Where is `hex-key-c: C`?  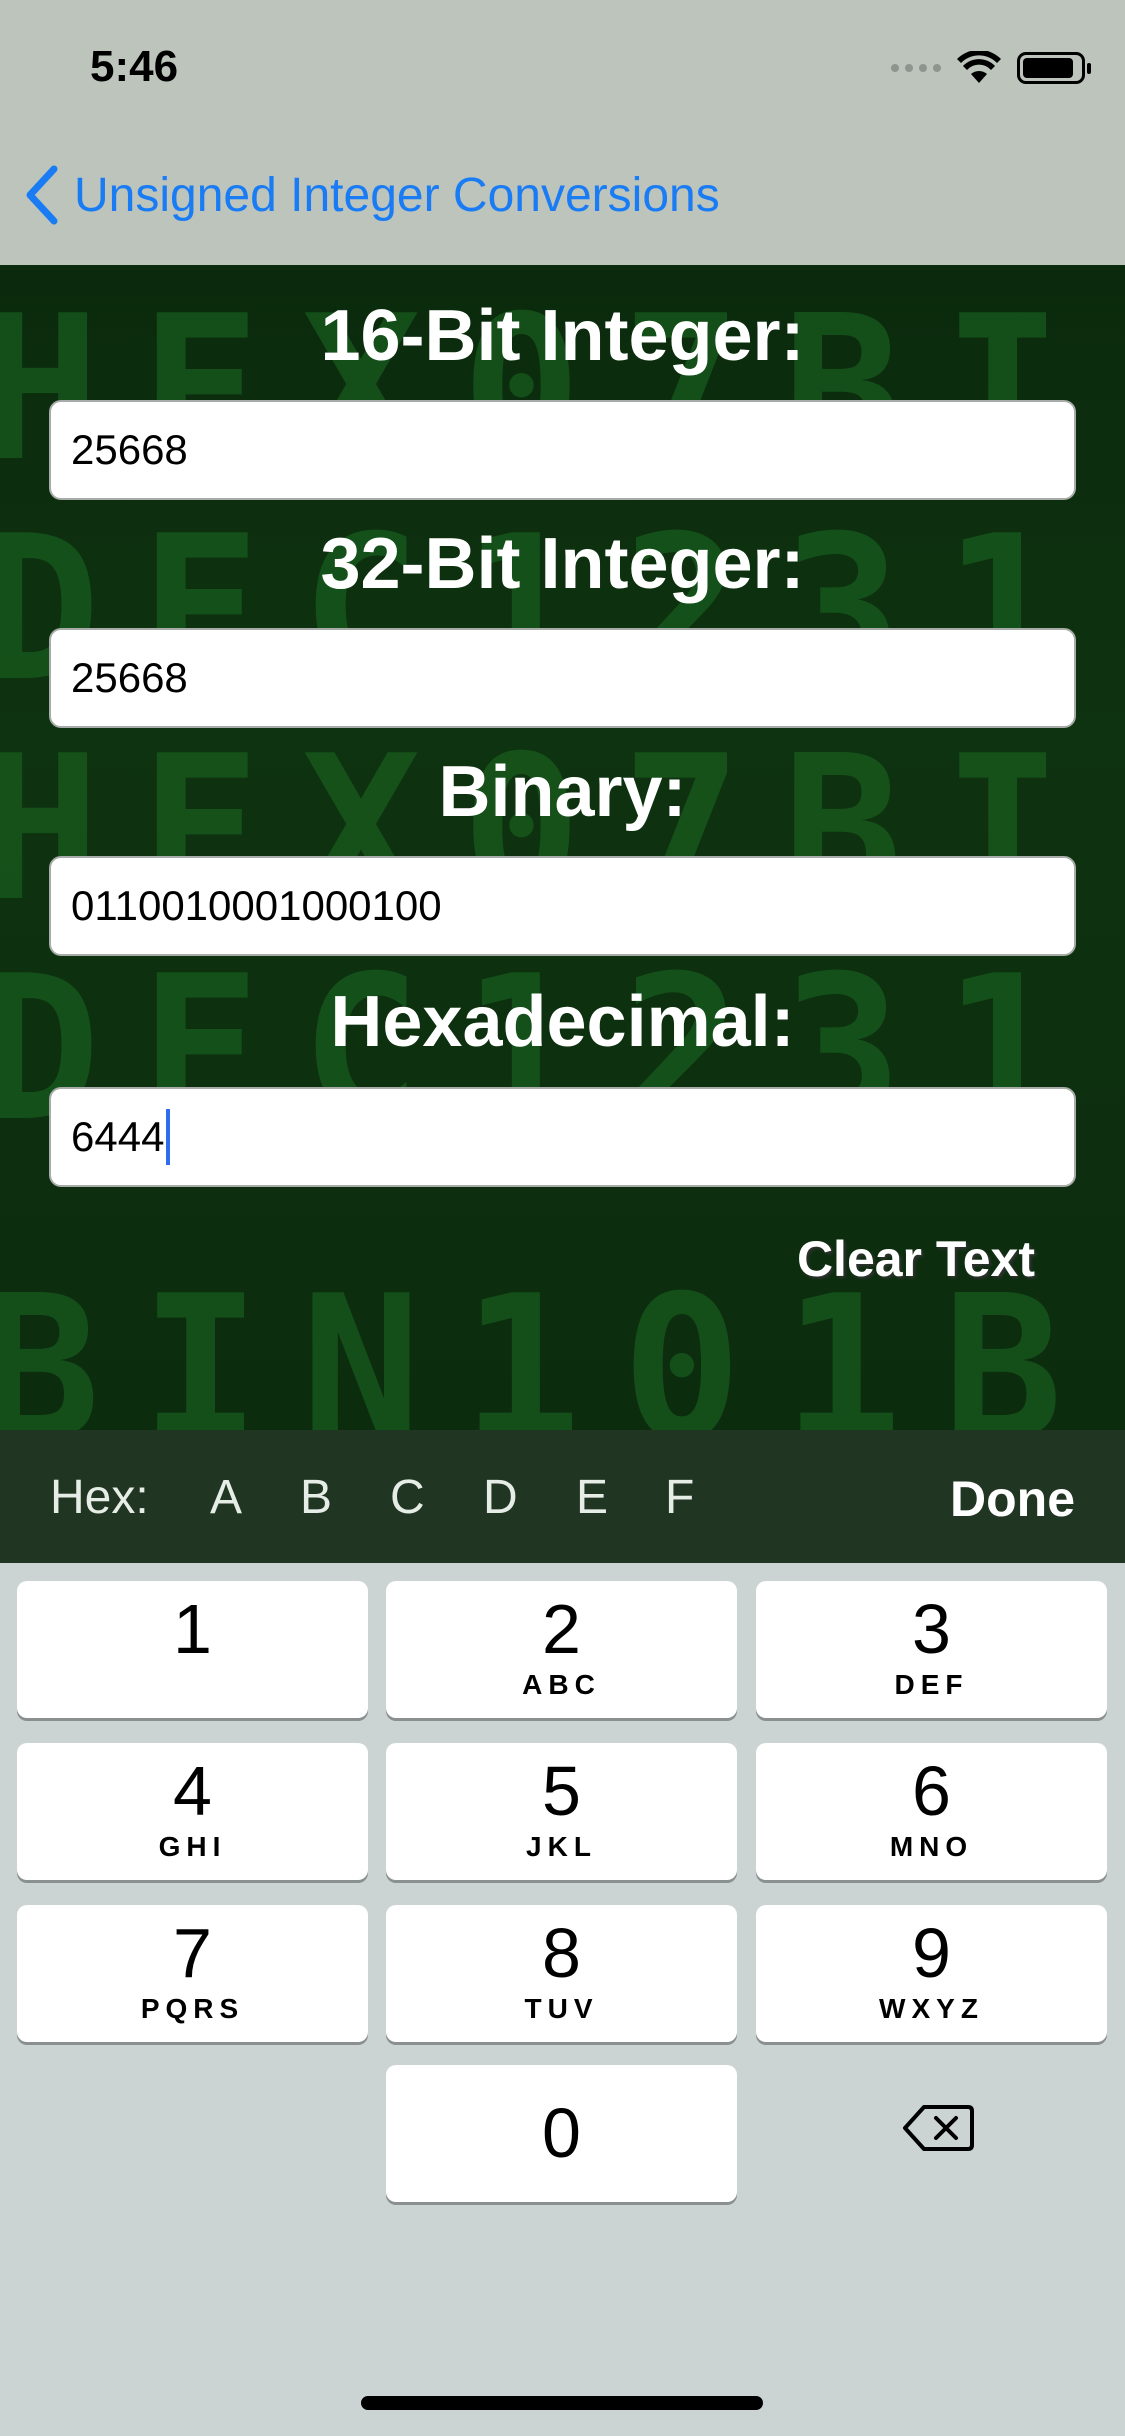
hex-key-c: C is located at coordinates (407, 1497).